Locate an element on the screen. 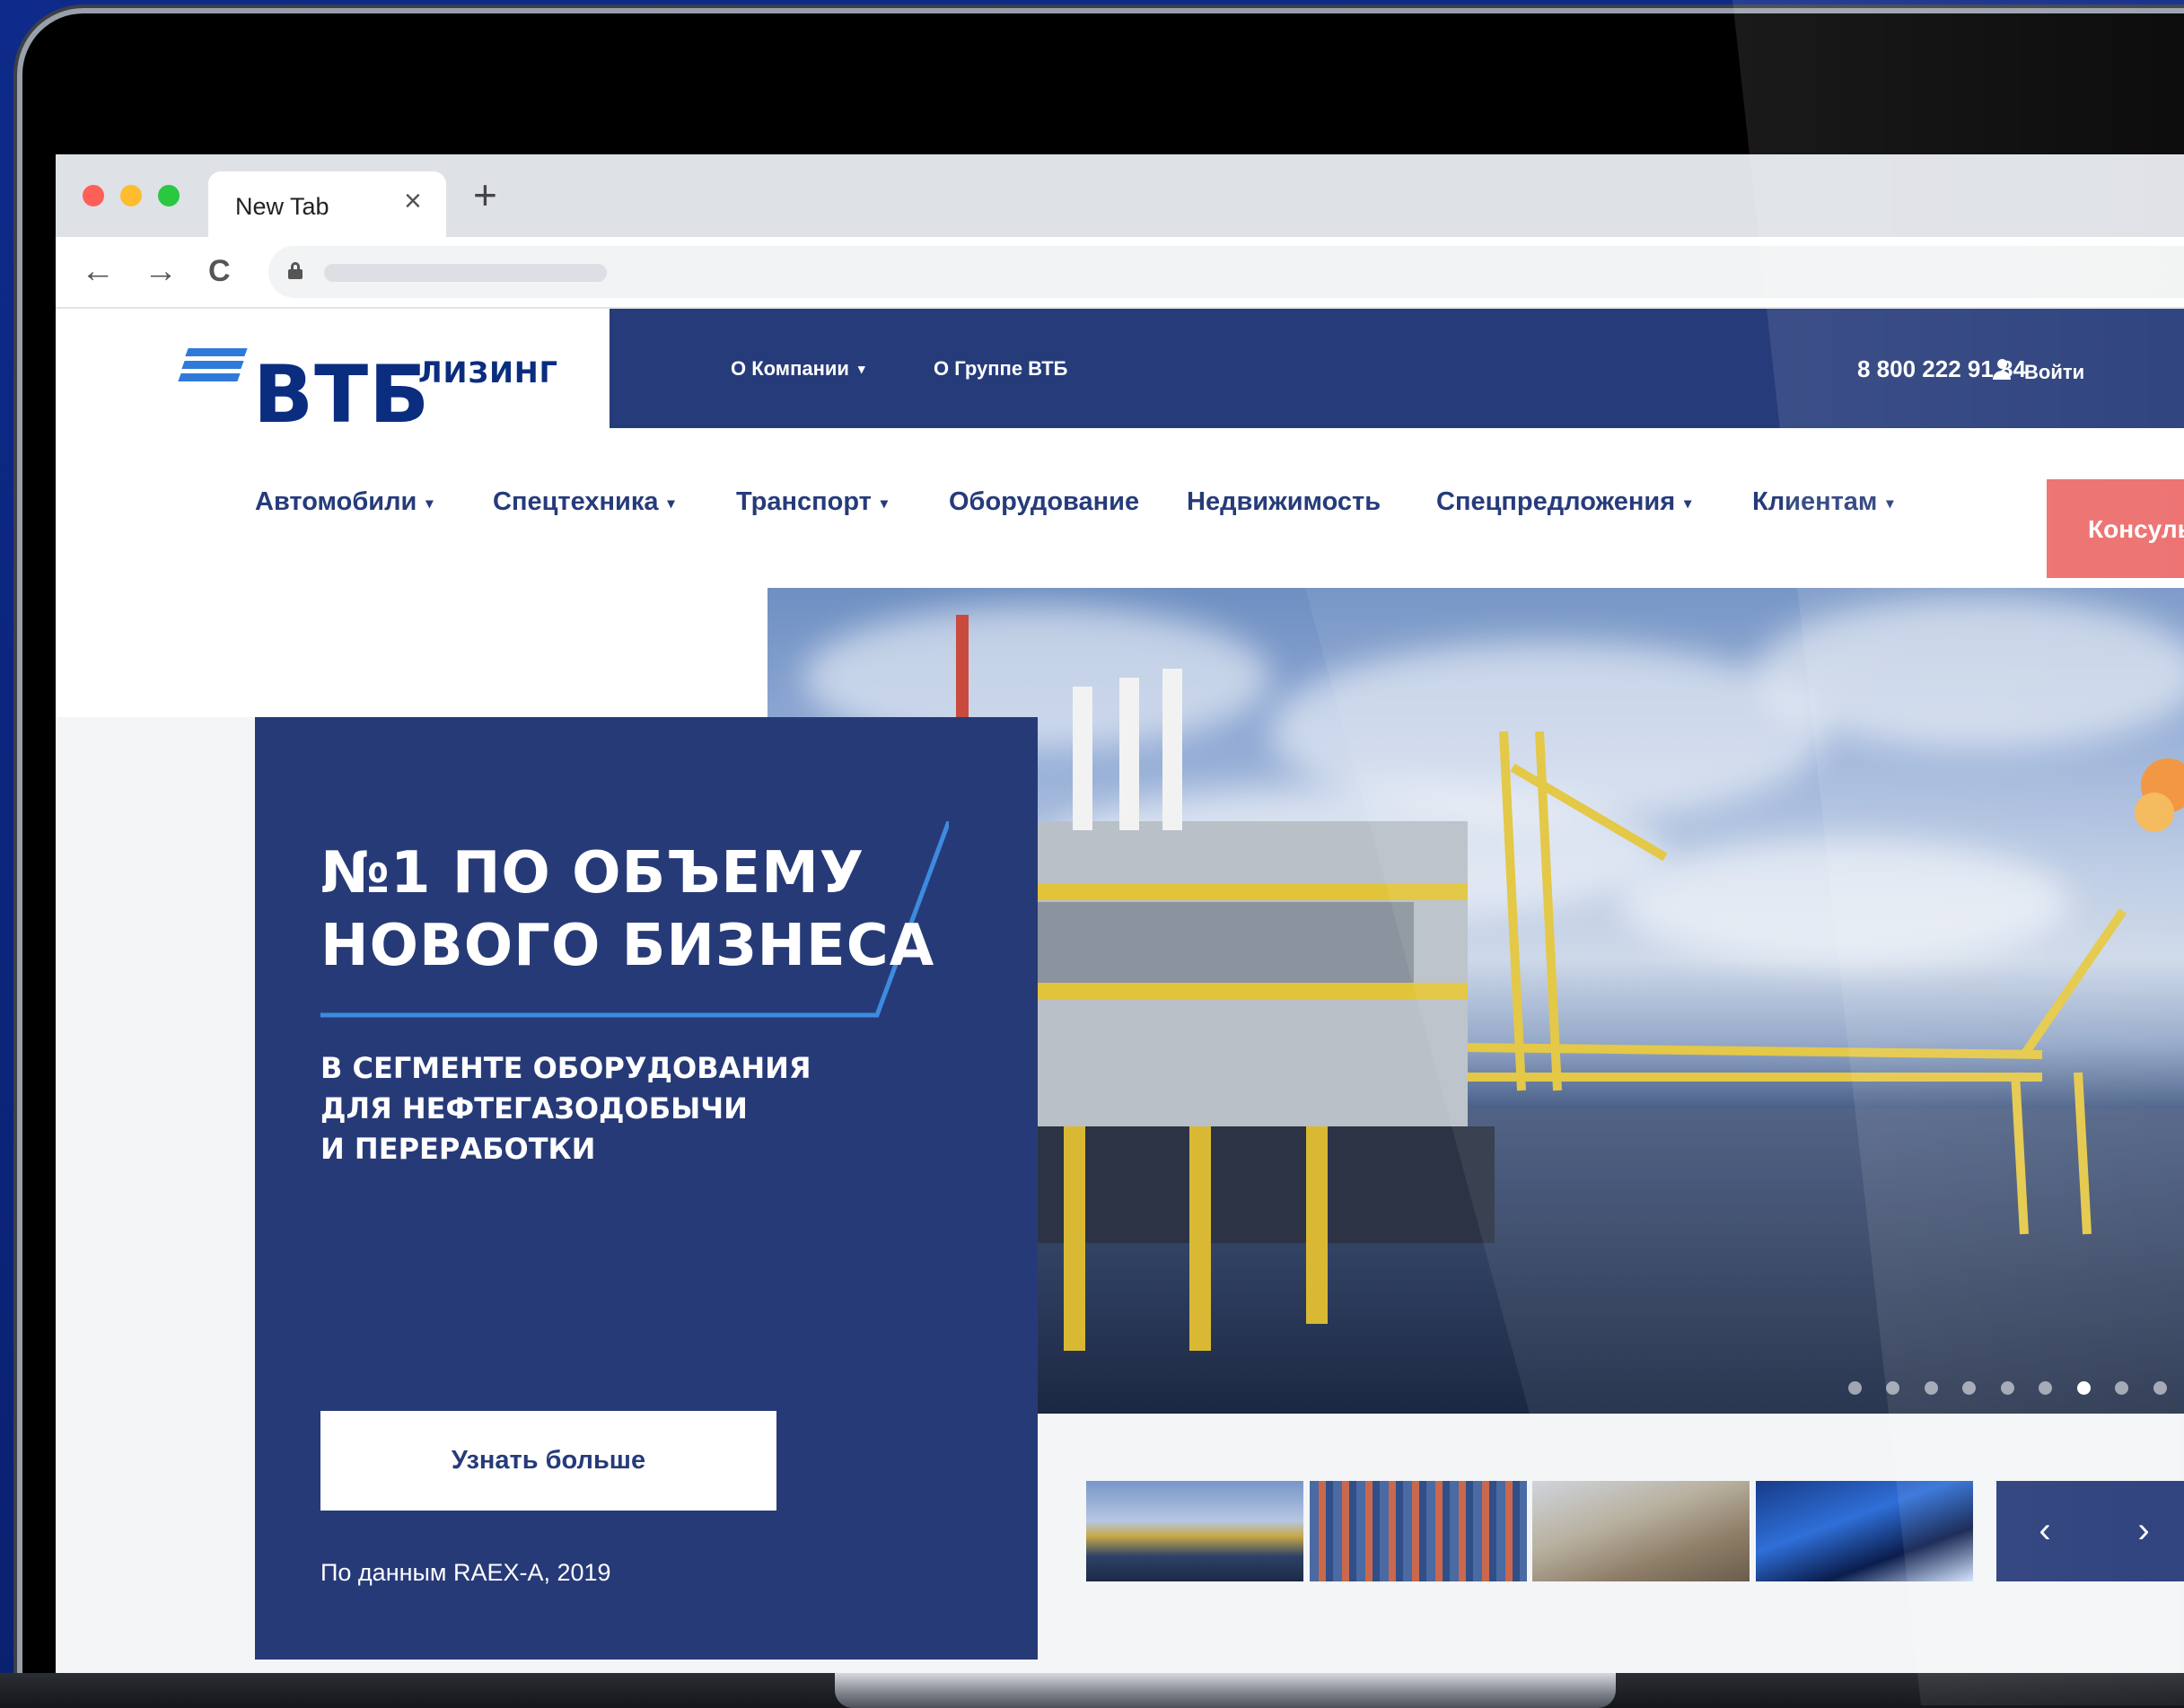 The image size is (2184, 1708). hero-subtitle-line: ДЛЯ НЕФТЕГАЗОДОБЫЧИ is located at coordinates (534, 1108).